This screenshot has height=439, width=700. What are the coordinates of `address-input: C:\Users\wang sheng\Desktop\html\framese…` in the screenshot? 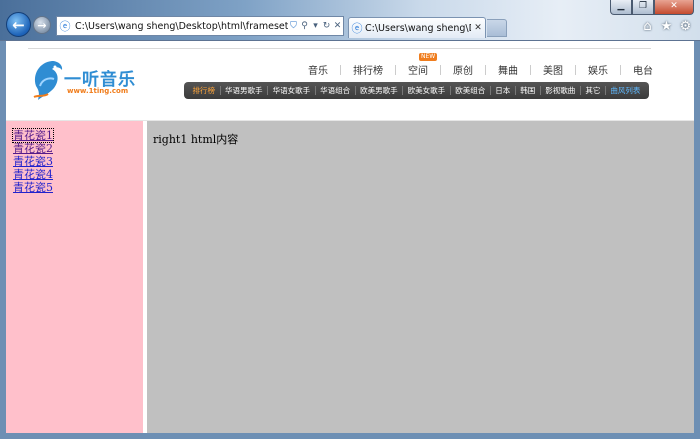 It's located at (180, 26).